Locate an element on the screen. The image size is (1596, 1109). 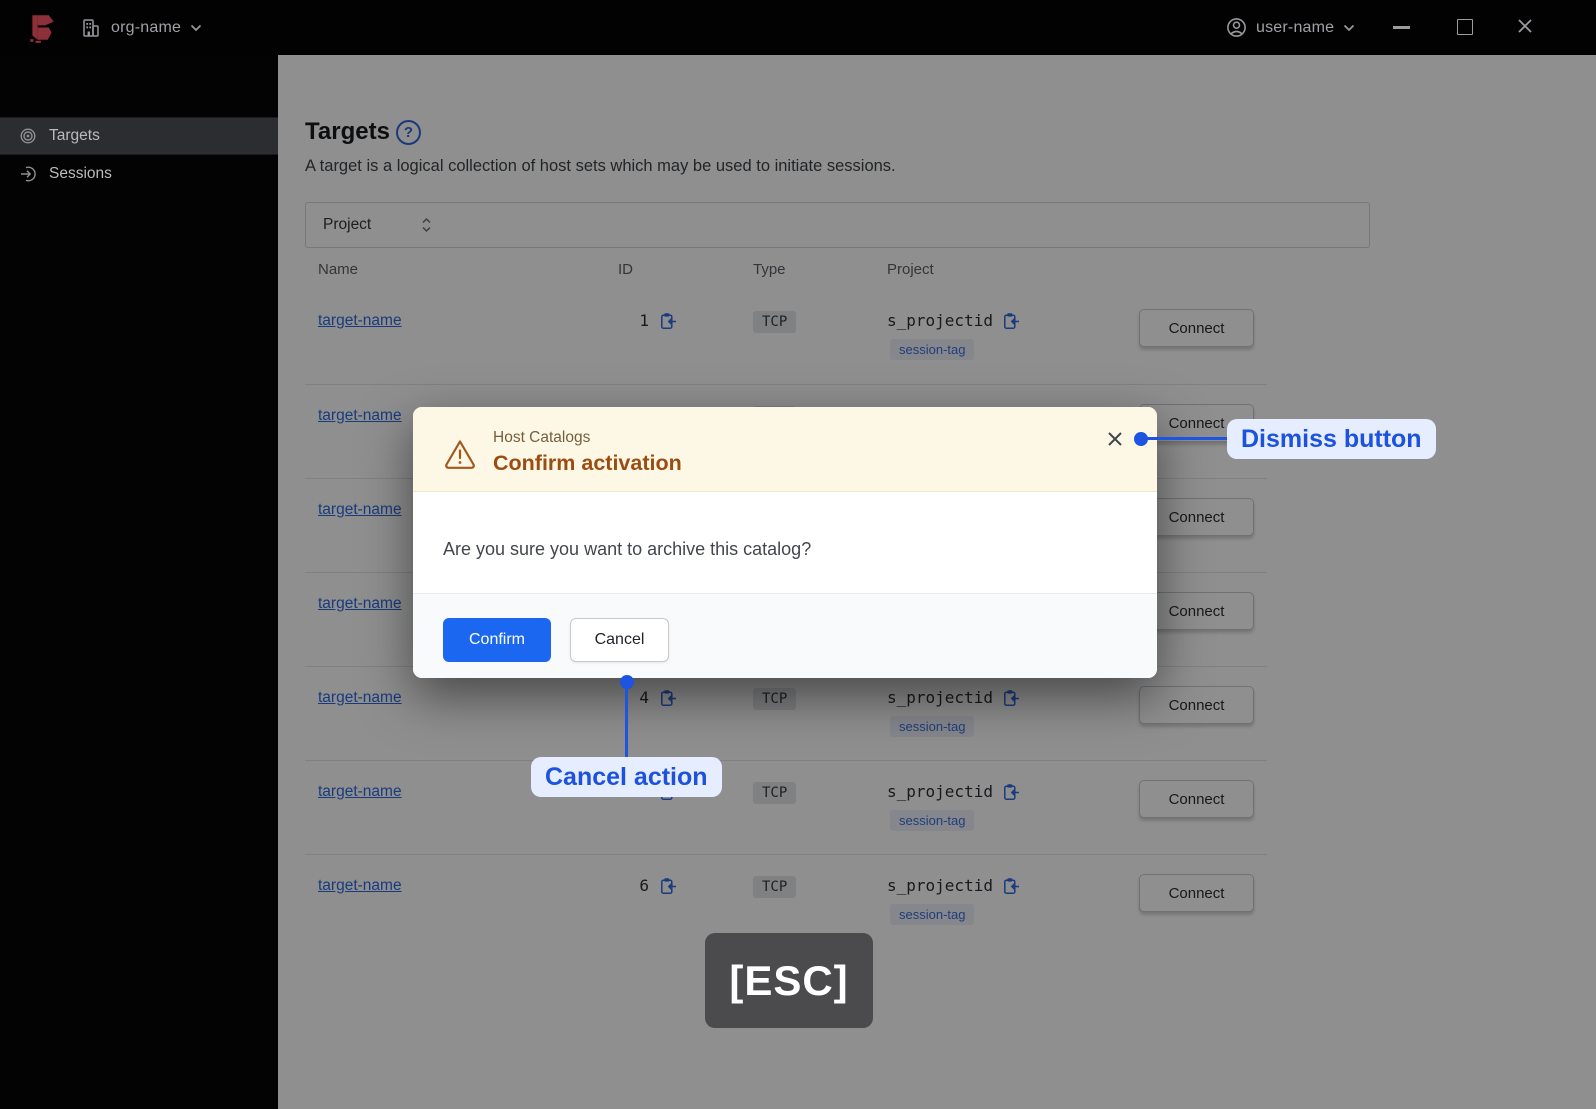
warning-triangle-icon is located at coordinates (460, 454).